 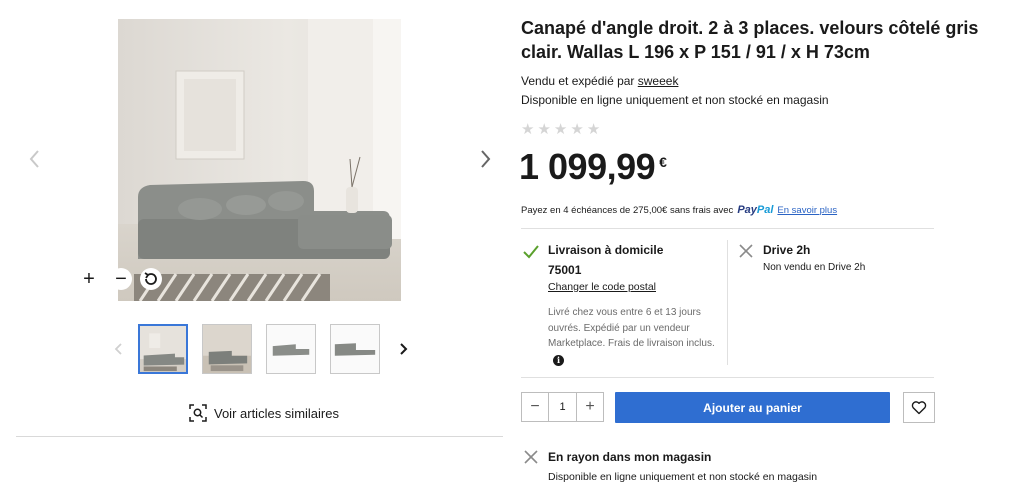 I want to click on gallery-next-button, so click(x=485, y=159).